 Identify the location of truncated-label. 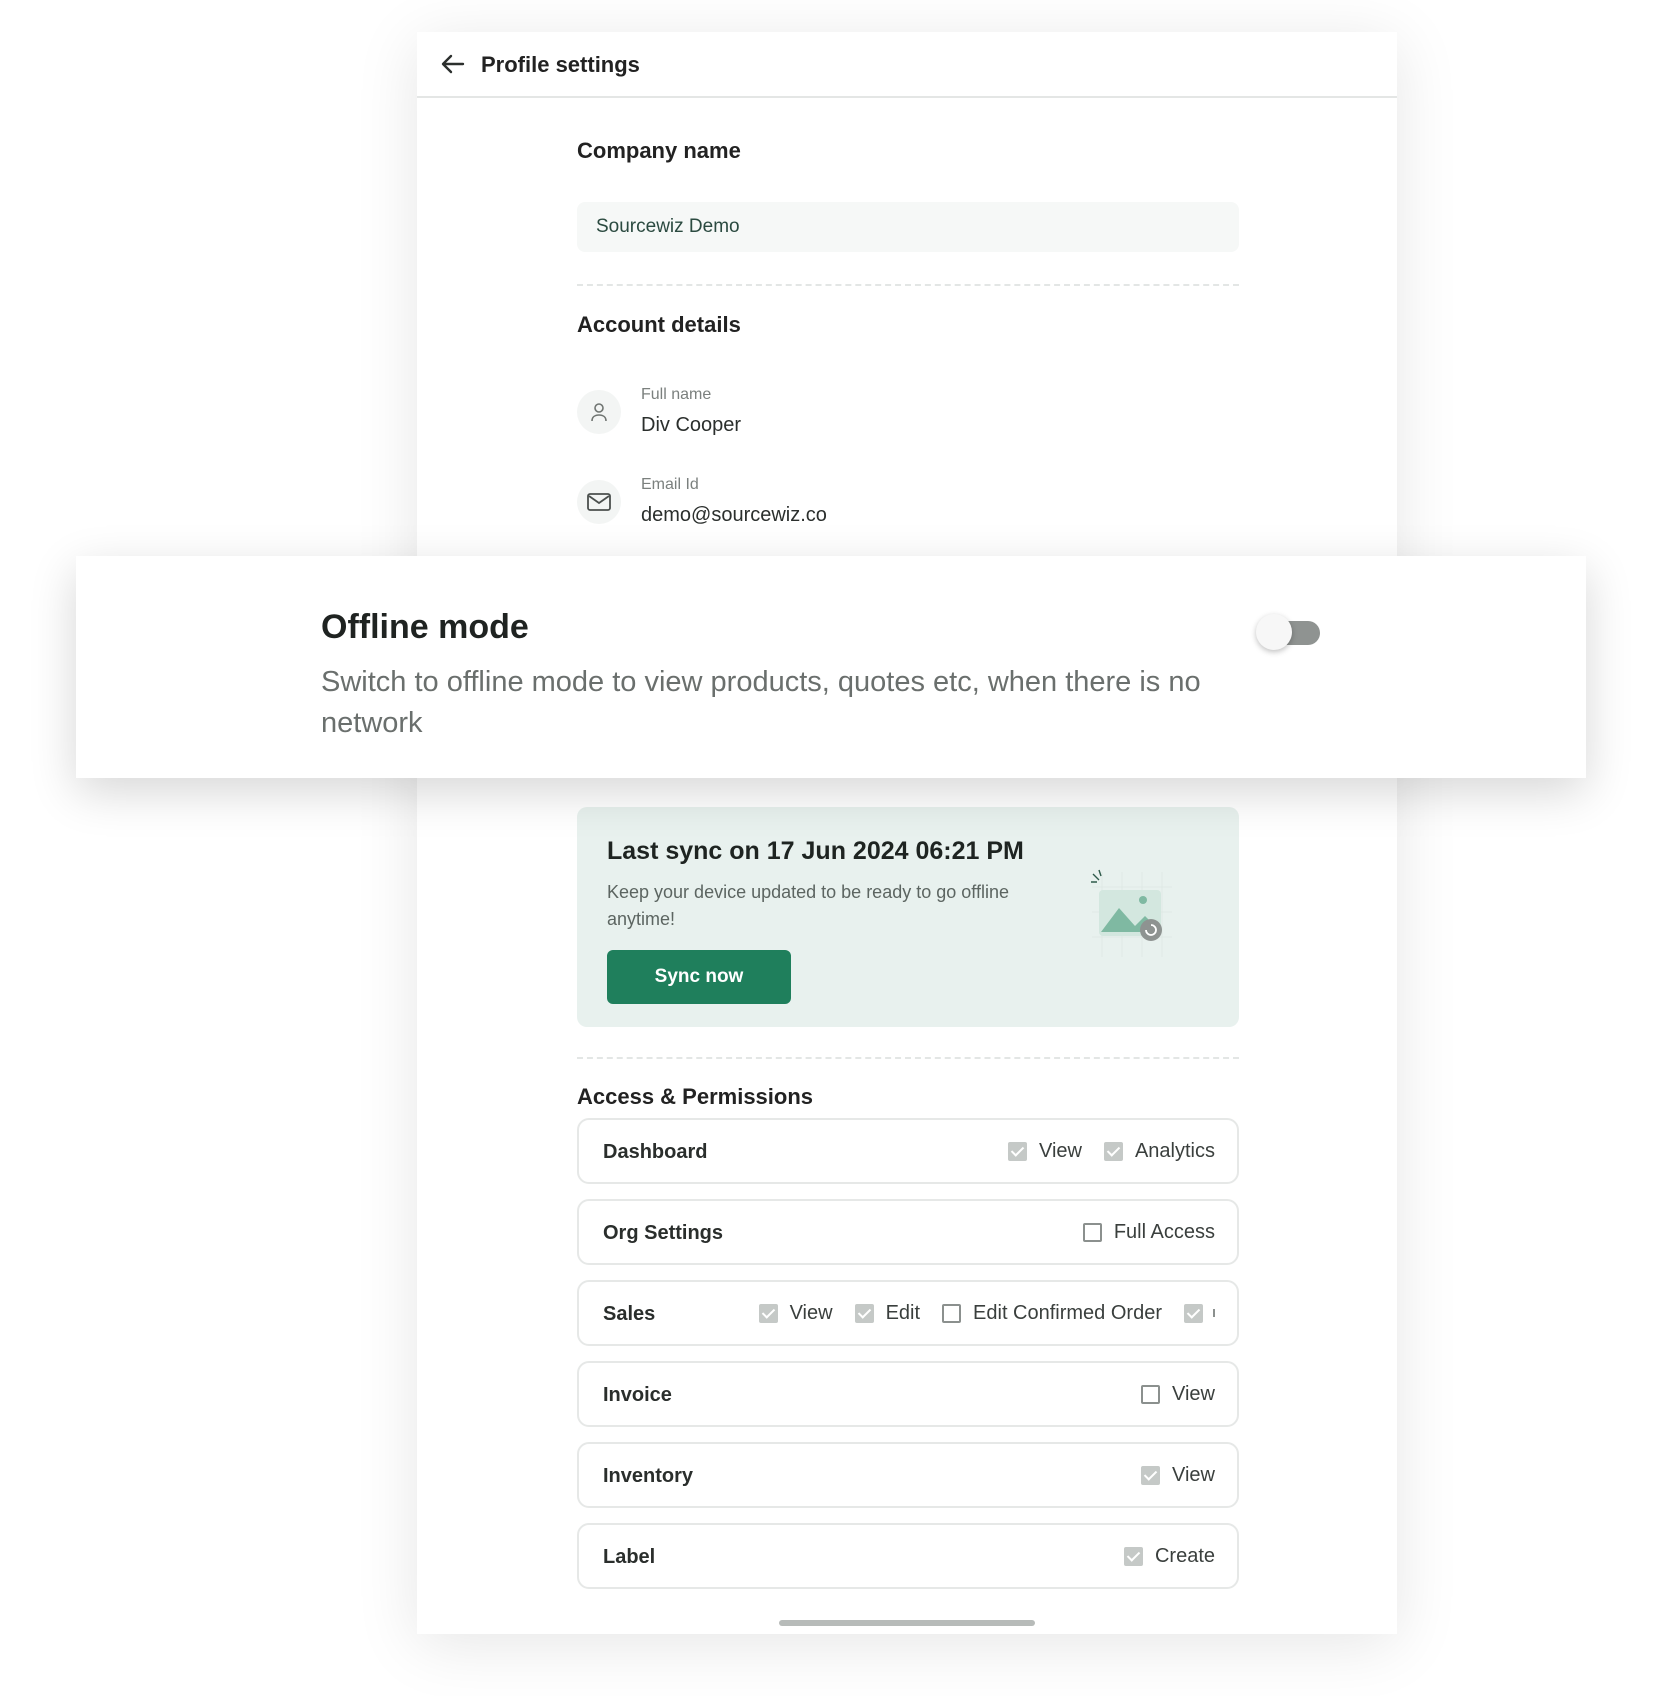
(1214, 1313).